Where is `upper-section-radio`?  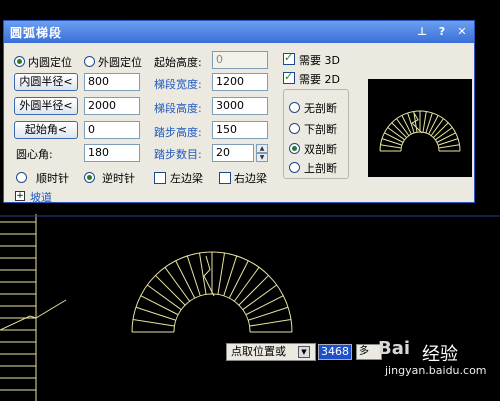 upper-section-radio is located at coordinates (294, 167).